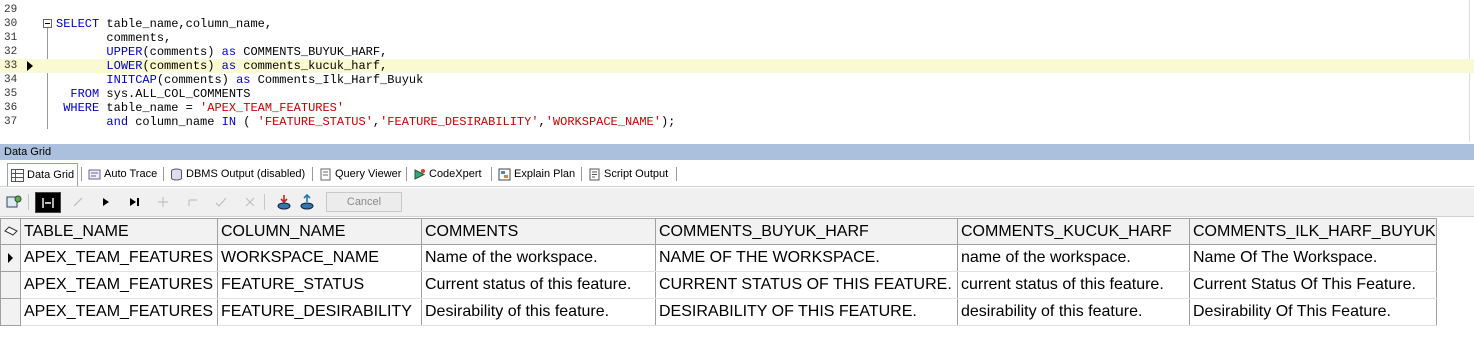 The height and width of the screenshot is (344, 1474). I want to click on grid-options-icon, so click(14, 201).